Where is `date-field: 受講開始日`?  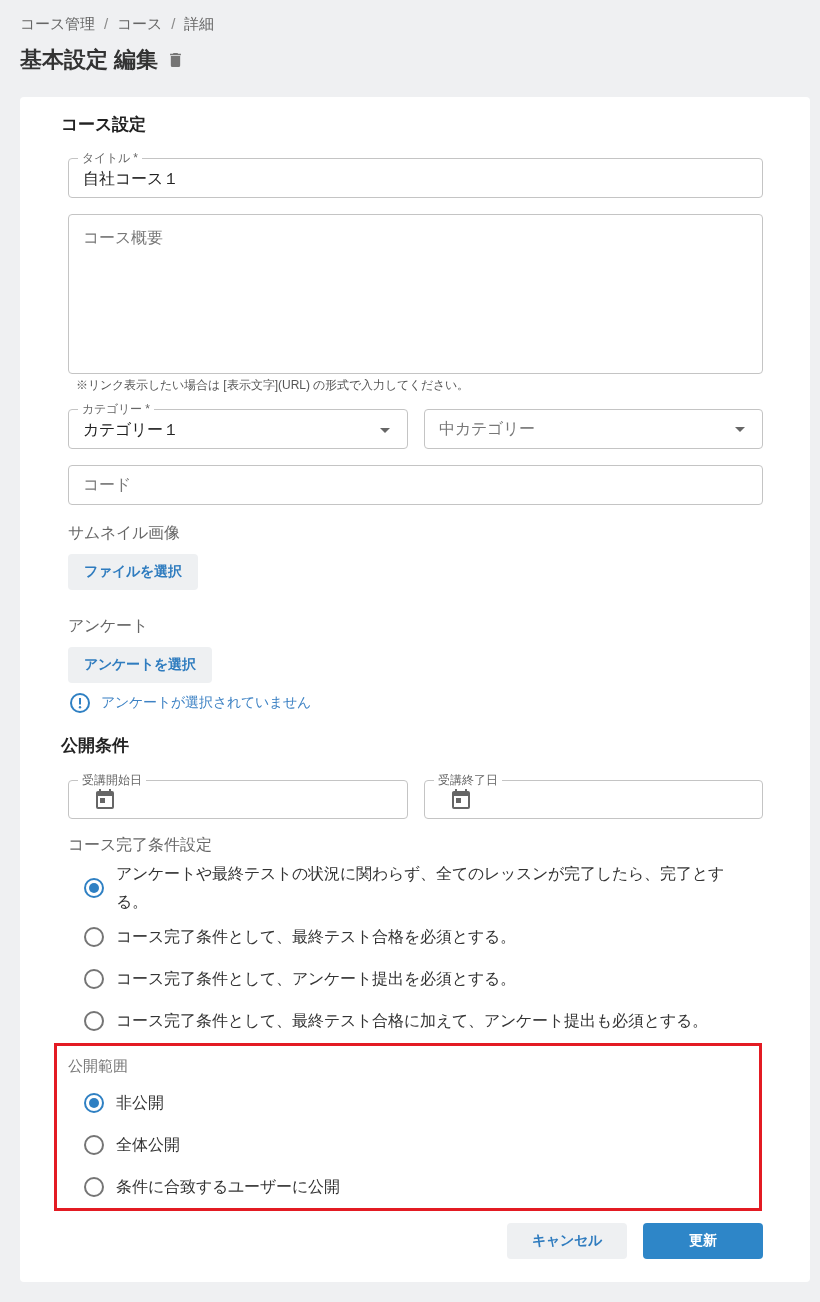 date-field: 受講開始日 is located at coordinates (238, 796).